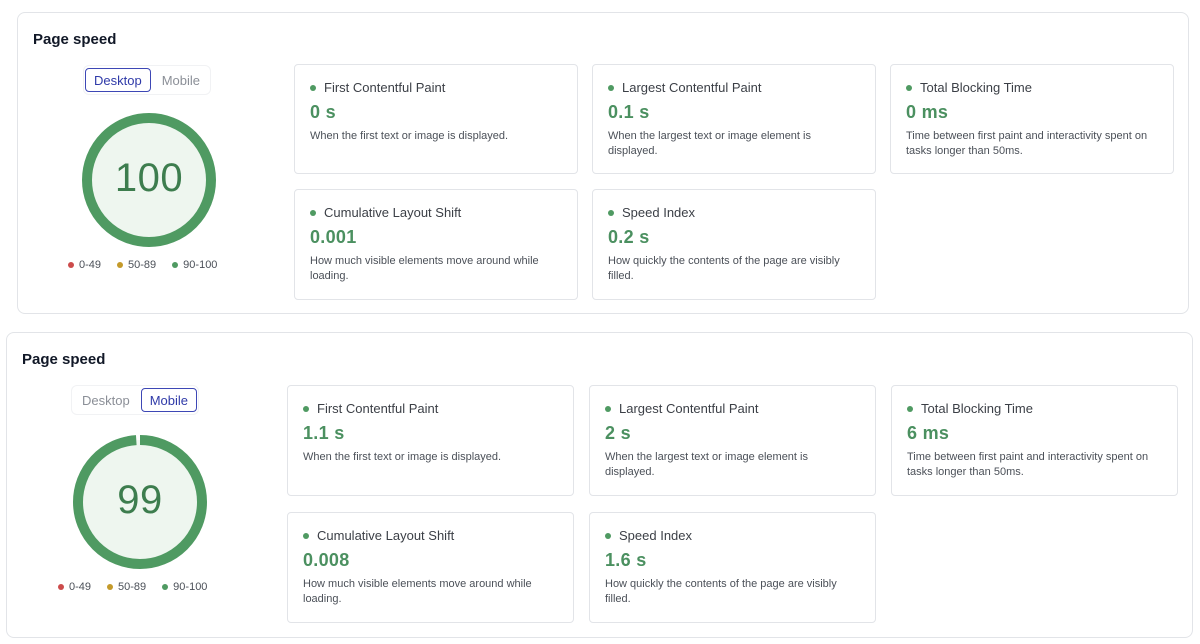 Image resolution: width=1200 pixels, height=644 pixels. Describe the element at coordinates (324, 433) in the screenshot. I see `metric-value: 1.1 s` at that location.